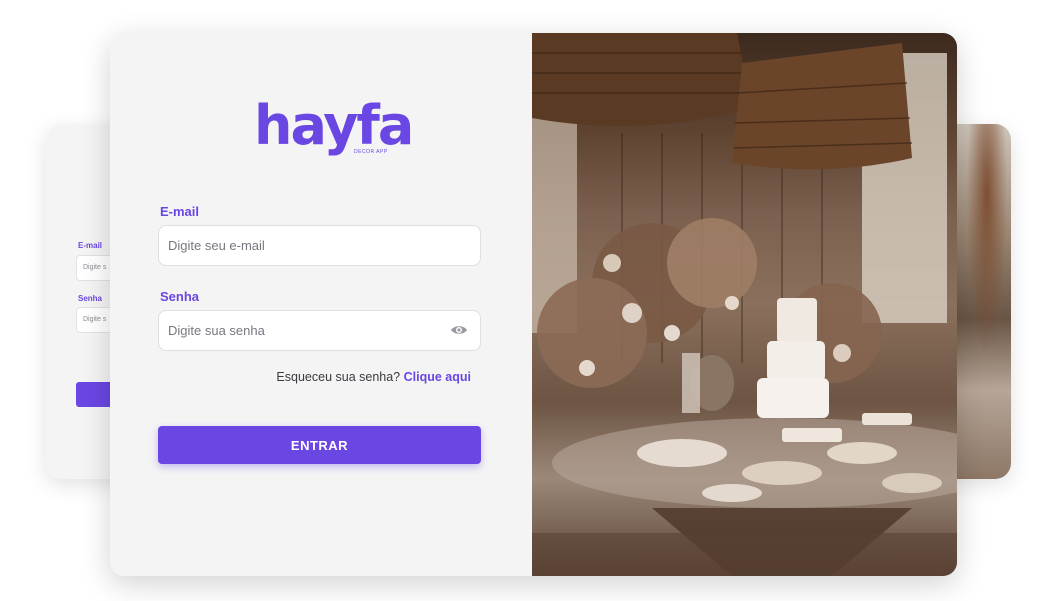 The image size is (1039, 601). I want to click on password-input, so click(319, 330).